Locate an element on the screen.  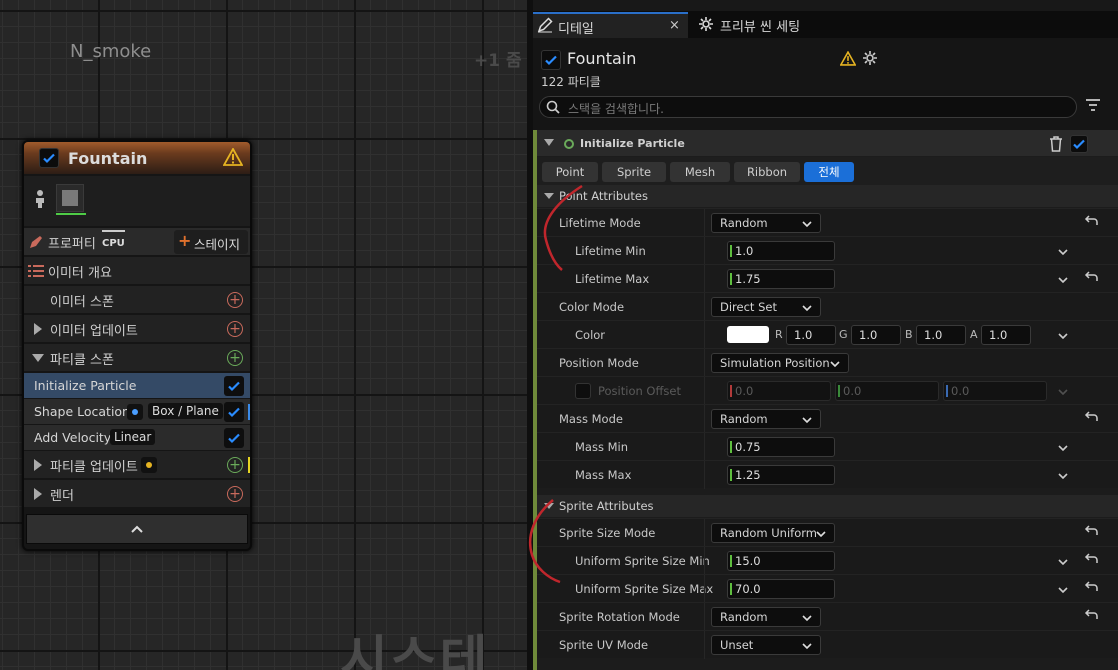
uniform-size-min-field: 15.0 is located at coordinates (781, 561).